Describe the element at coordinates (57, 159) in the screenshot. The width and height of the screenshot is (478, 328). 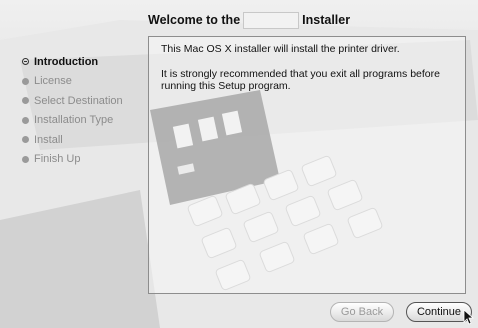
I see `step-label: Finish Up` at that location.